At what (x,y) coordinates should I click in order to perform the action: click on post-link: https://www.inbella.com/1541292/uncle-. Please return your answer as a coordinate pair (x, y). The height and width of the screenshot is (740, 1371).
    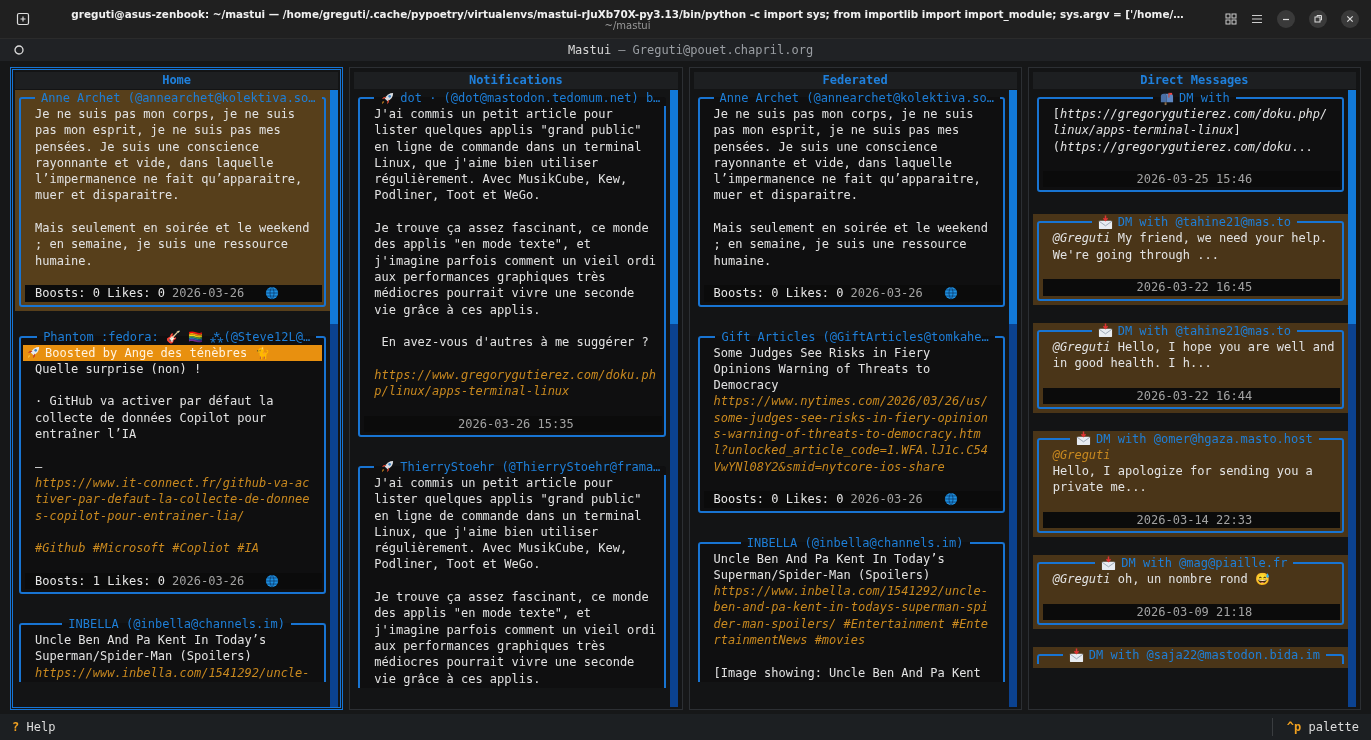
    Looking at the image, I should click on (172, 672).